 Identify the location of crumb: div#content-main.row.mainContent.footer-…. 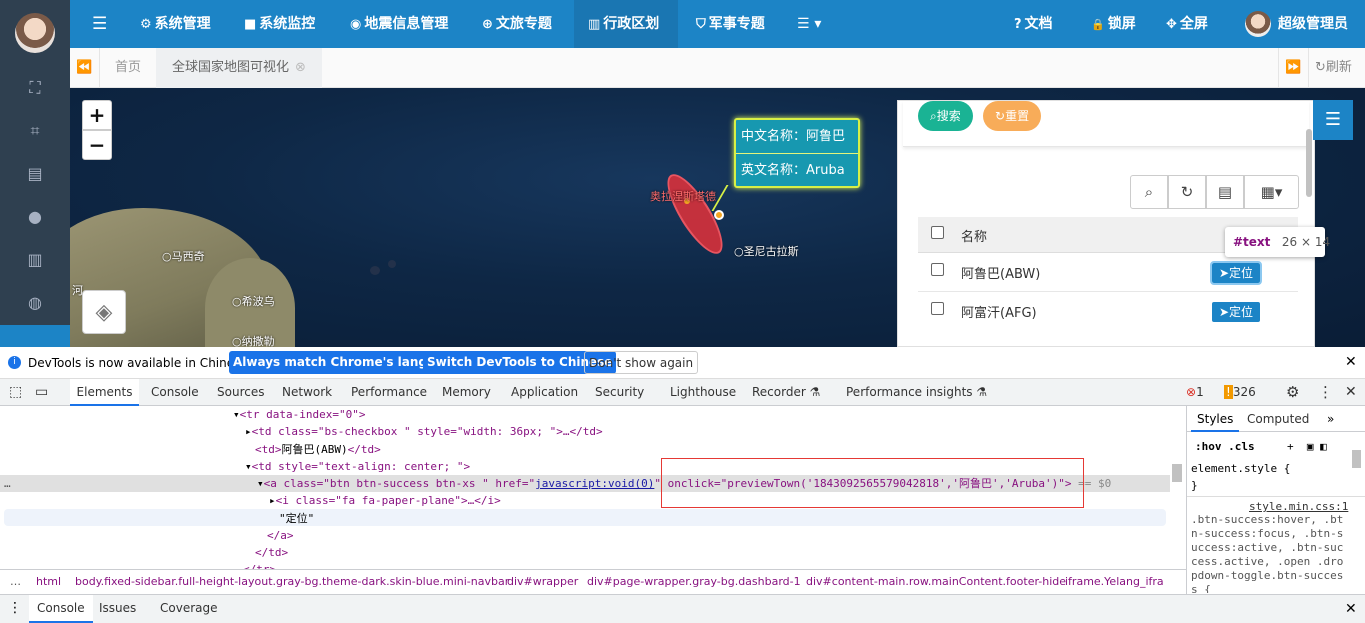
(936, 582).